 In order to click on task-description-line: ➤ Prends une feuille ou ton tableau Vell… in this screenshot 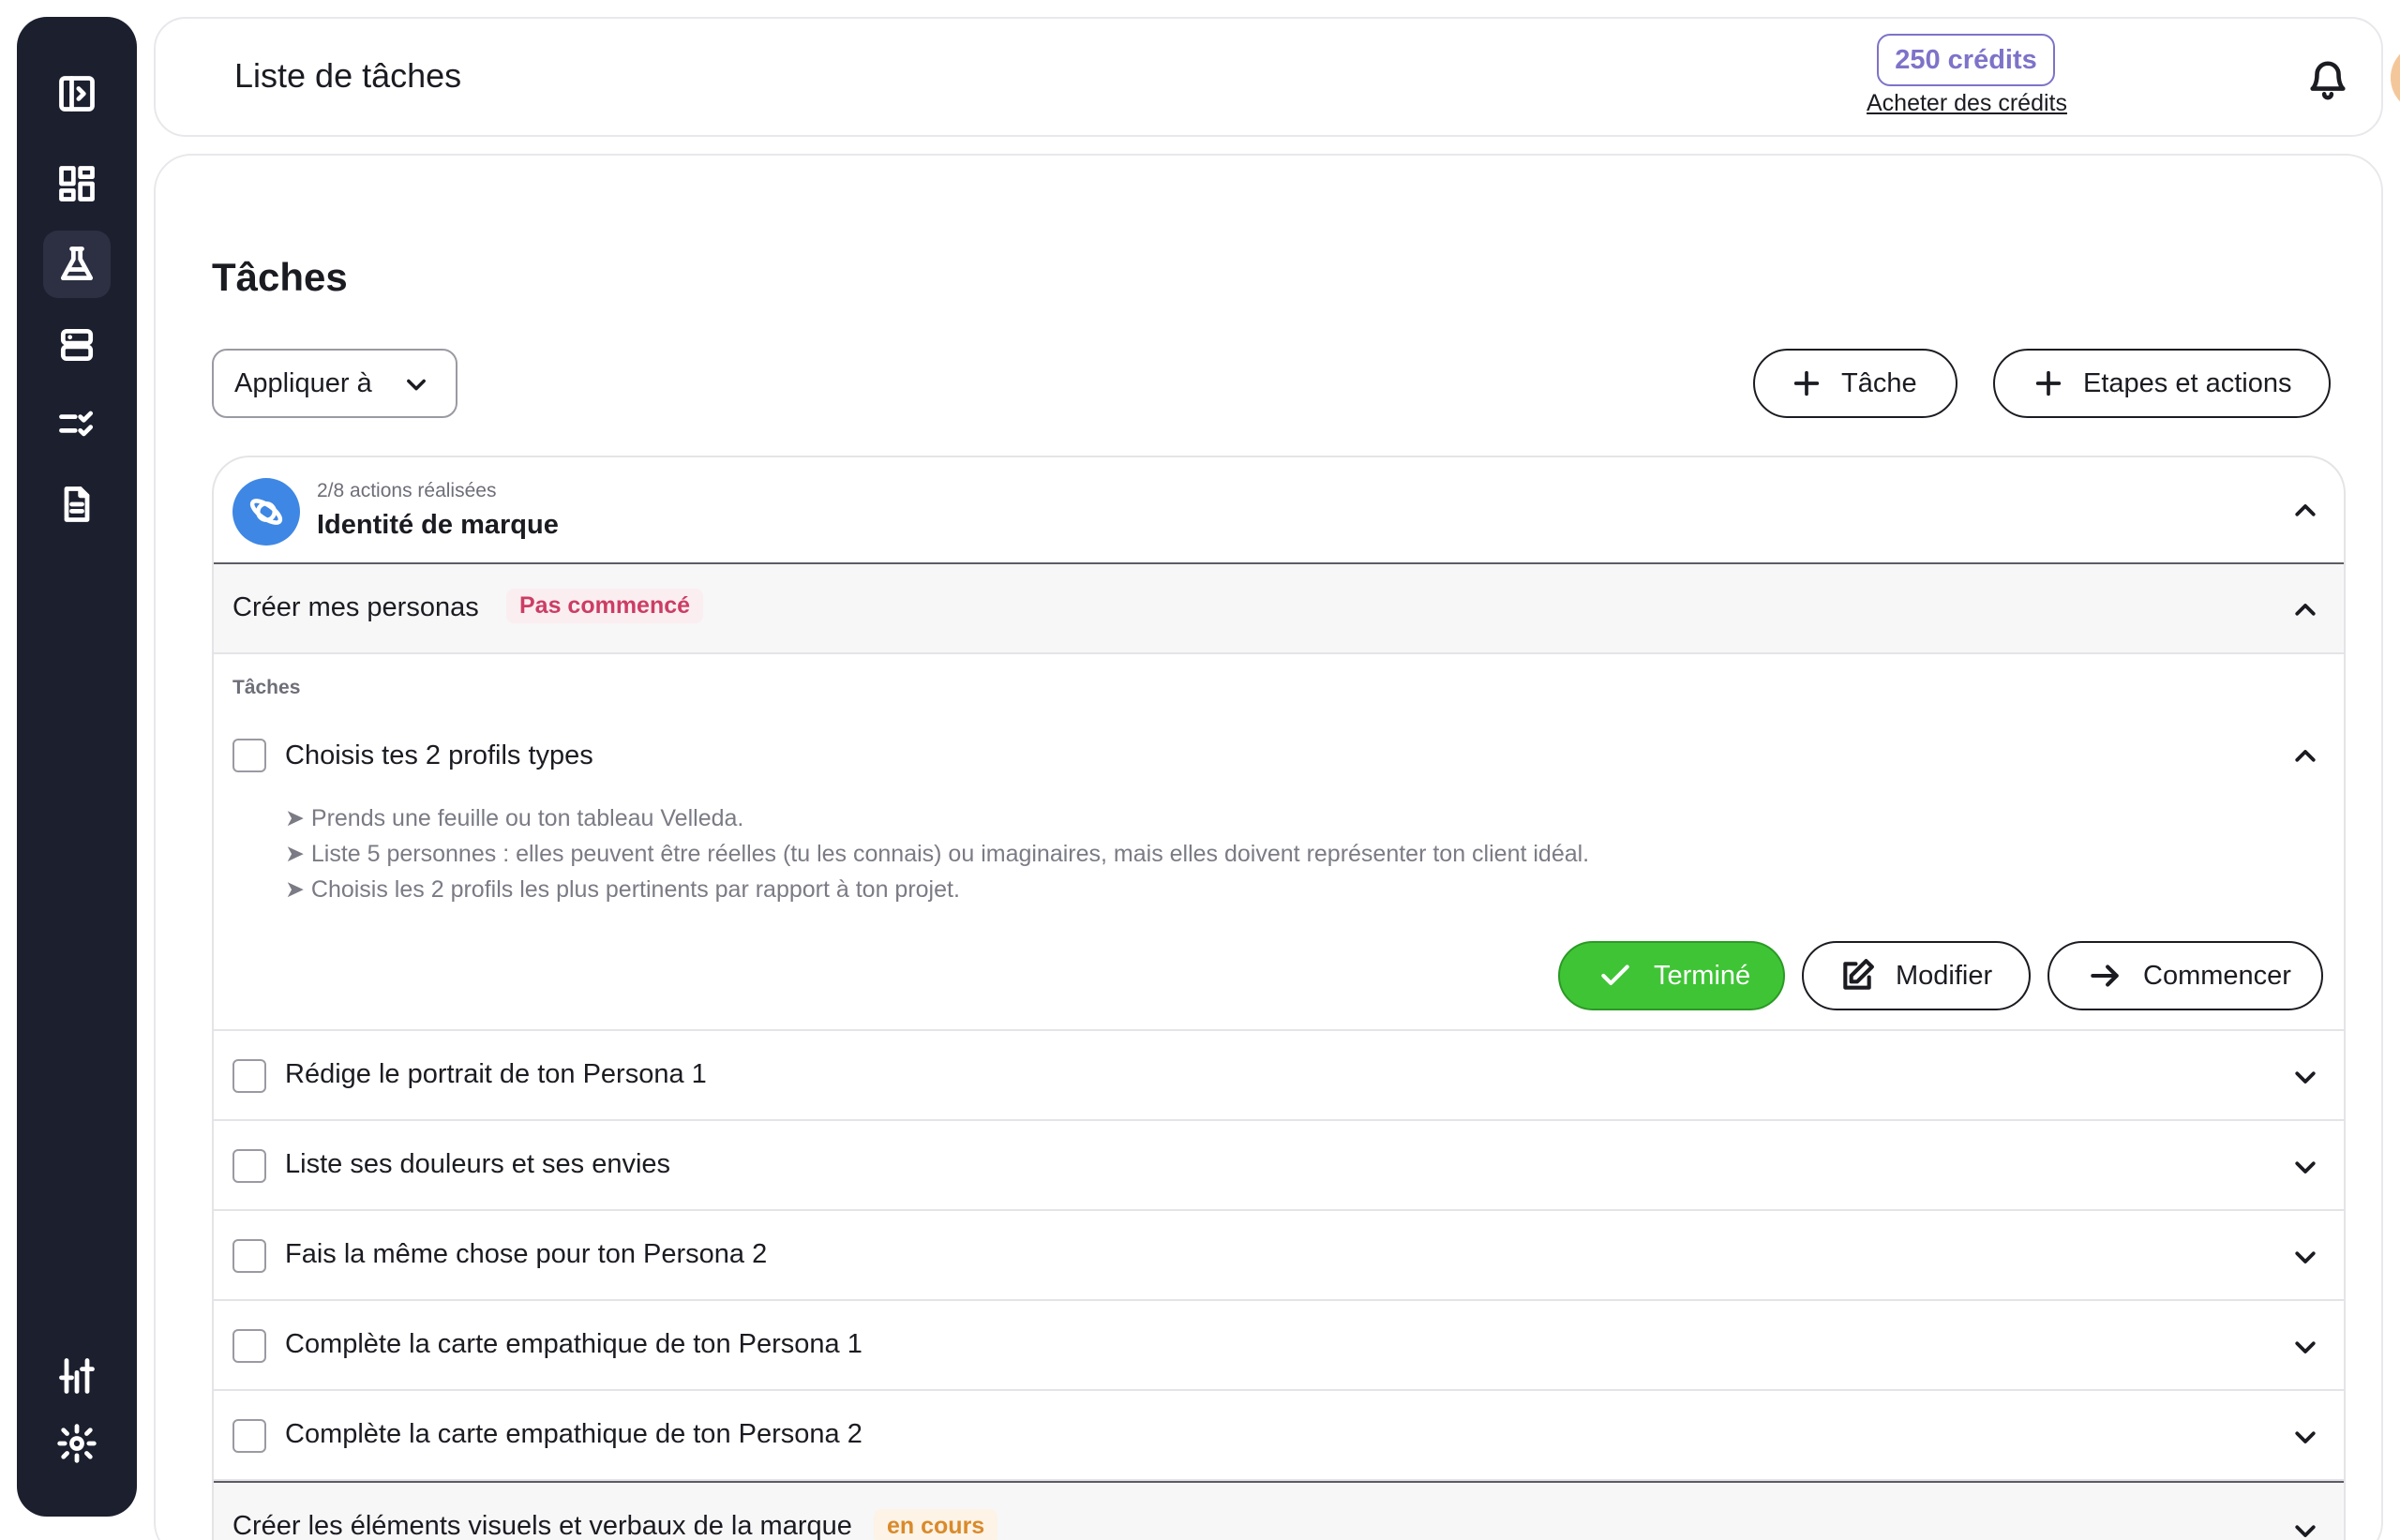, I will do `click(514, 818)`.